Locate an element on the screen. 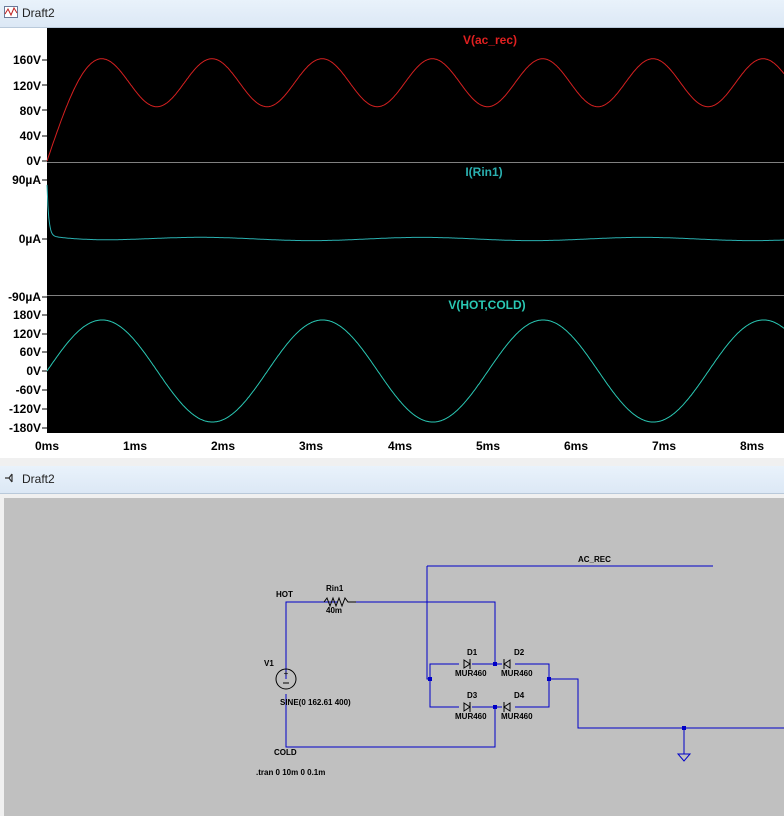 This screenshot has height=816, width=784. source-value: SINE(0 162.61 400) is located at coordinates (315, 702).